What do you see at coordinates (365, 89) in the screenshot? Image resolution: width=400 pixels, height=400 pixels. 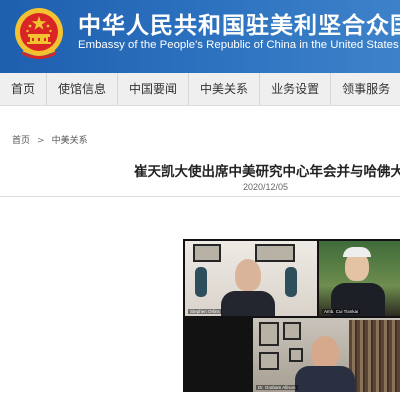 I see `nav-item-consular-services: 领事服务` at bounding box center [365, 89].